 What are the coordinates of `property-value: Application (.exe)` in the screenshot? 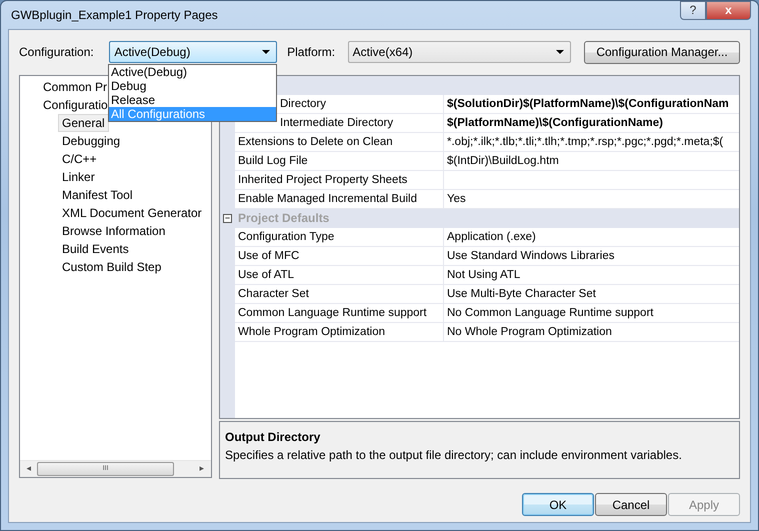 It's located at (491, 237).